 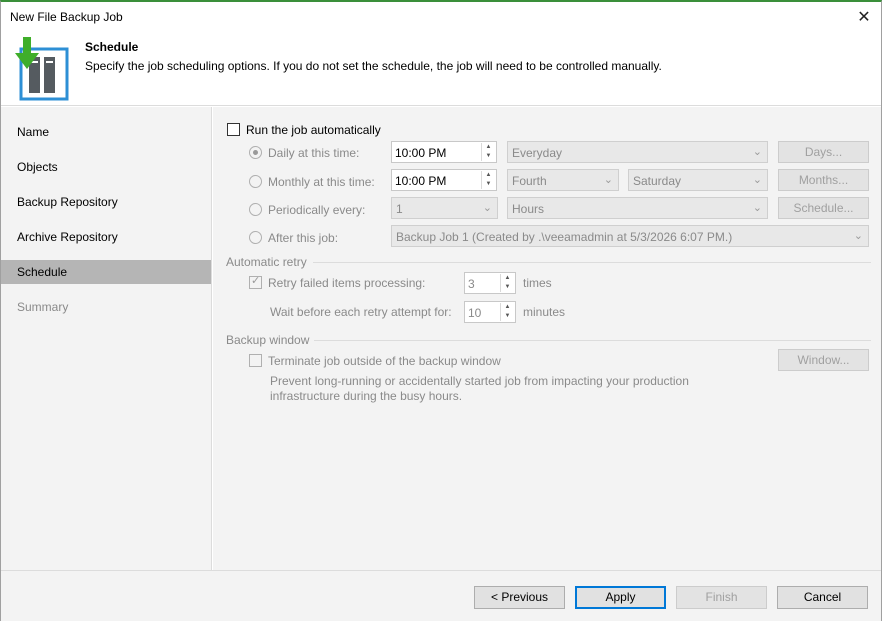 I want to click on sidebar-item-summary: Summary, so click(x=43, y=307).